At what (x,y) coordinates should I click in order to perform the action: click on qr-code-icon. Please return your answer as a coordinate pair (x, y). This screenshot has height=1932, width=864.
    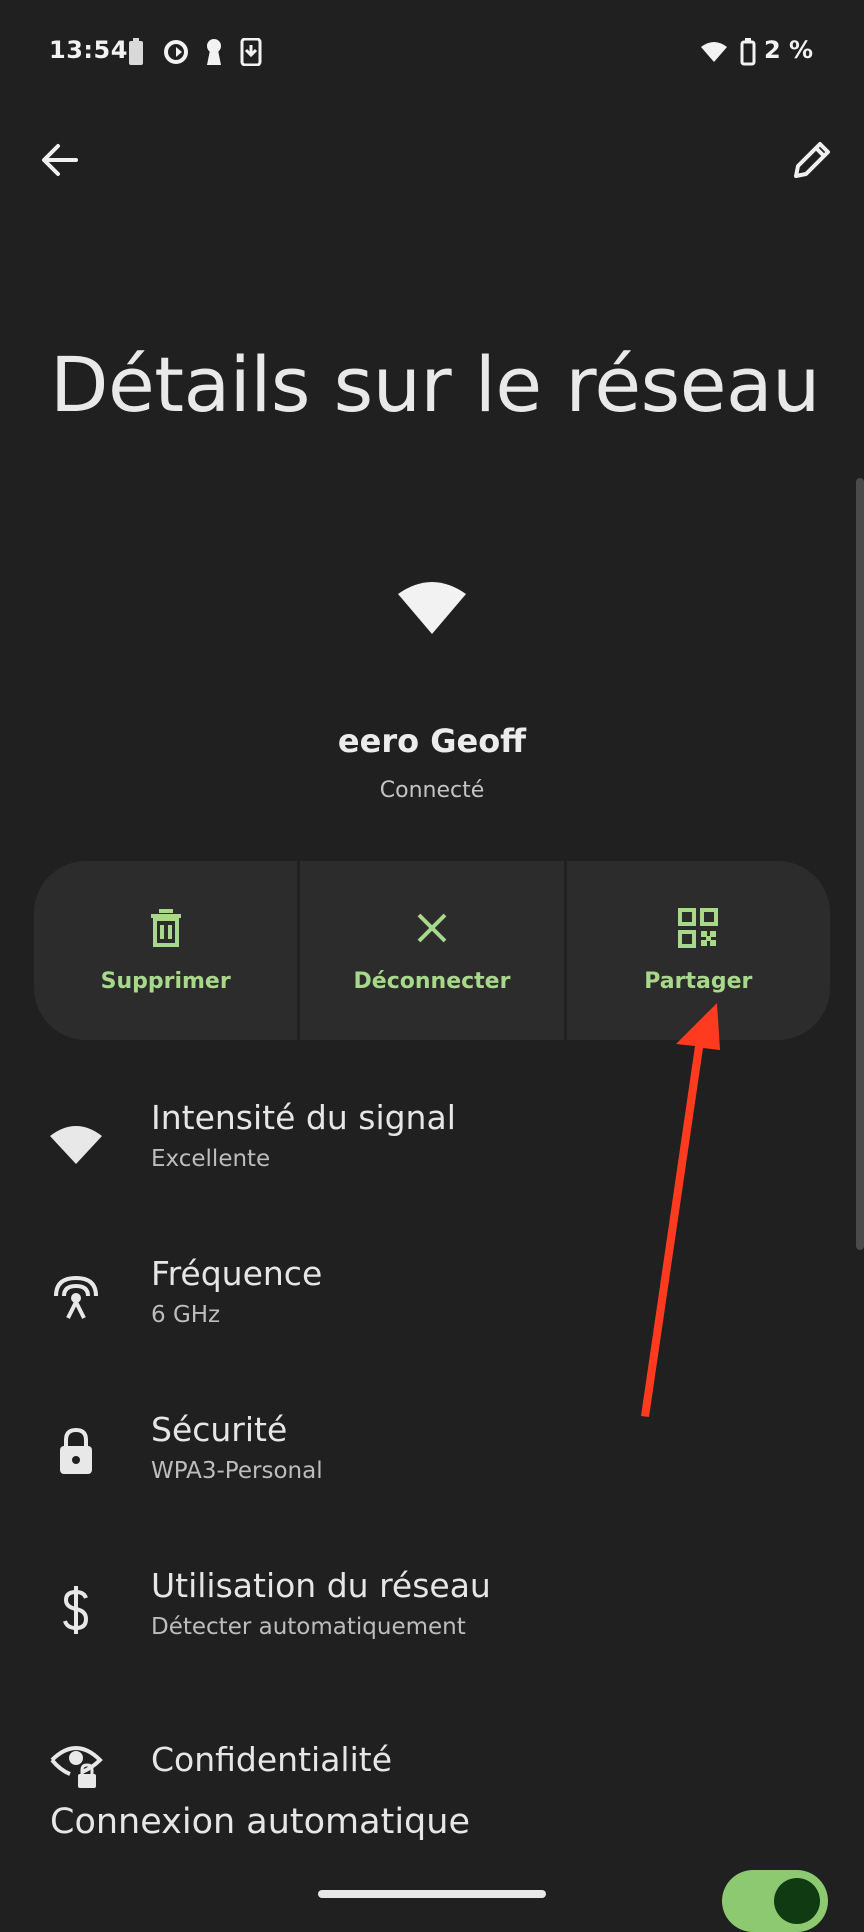
    Looking at the image, I should click on (698, 928).